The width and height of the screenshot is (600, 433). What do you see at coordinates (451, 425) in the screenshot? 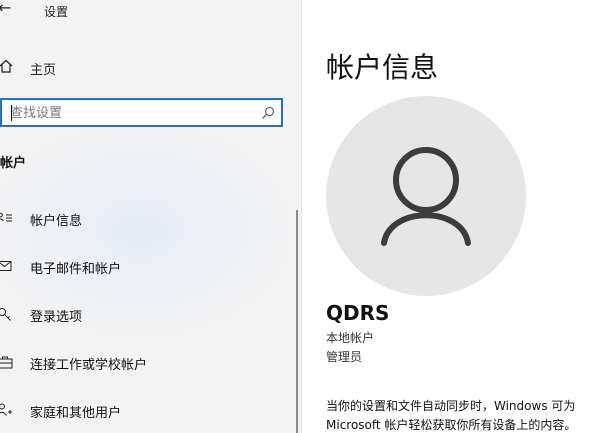
I see `sync-description-line-2: Microsoft 帐户轻松获取你所有设备上的内容。` at bounding box center [451, 425].